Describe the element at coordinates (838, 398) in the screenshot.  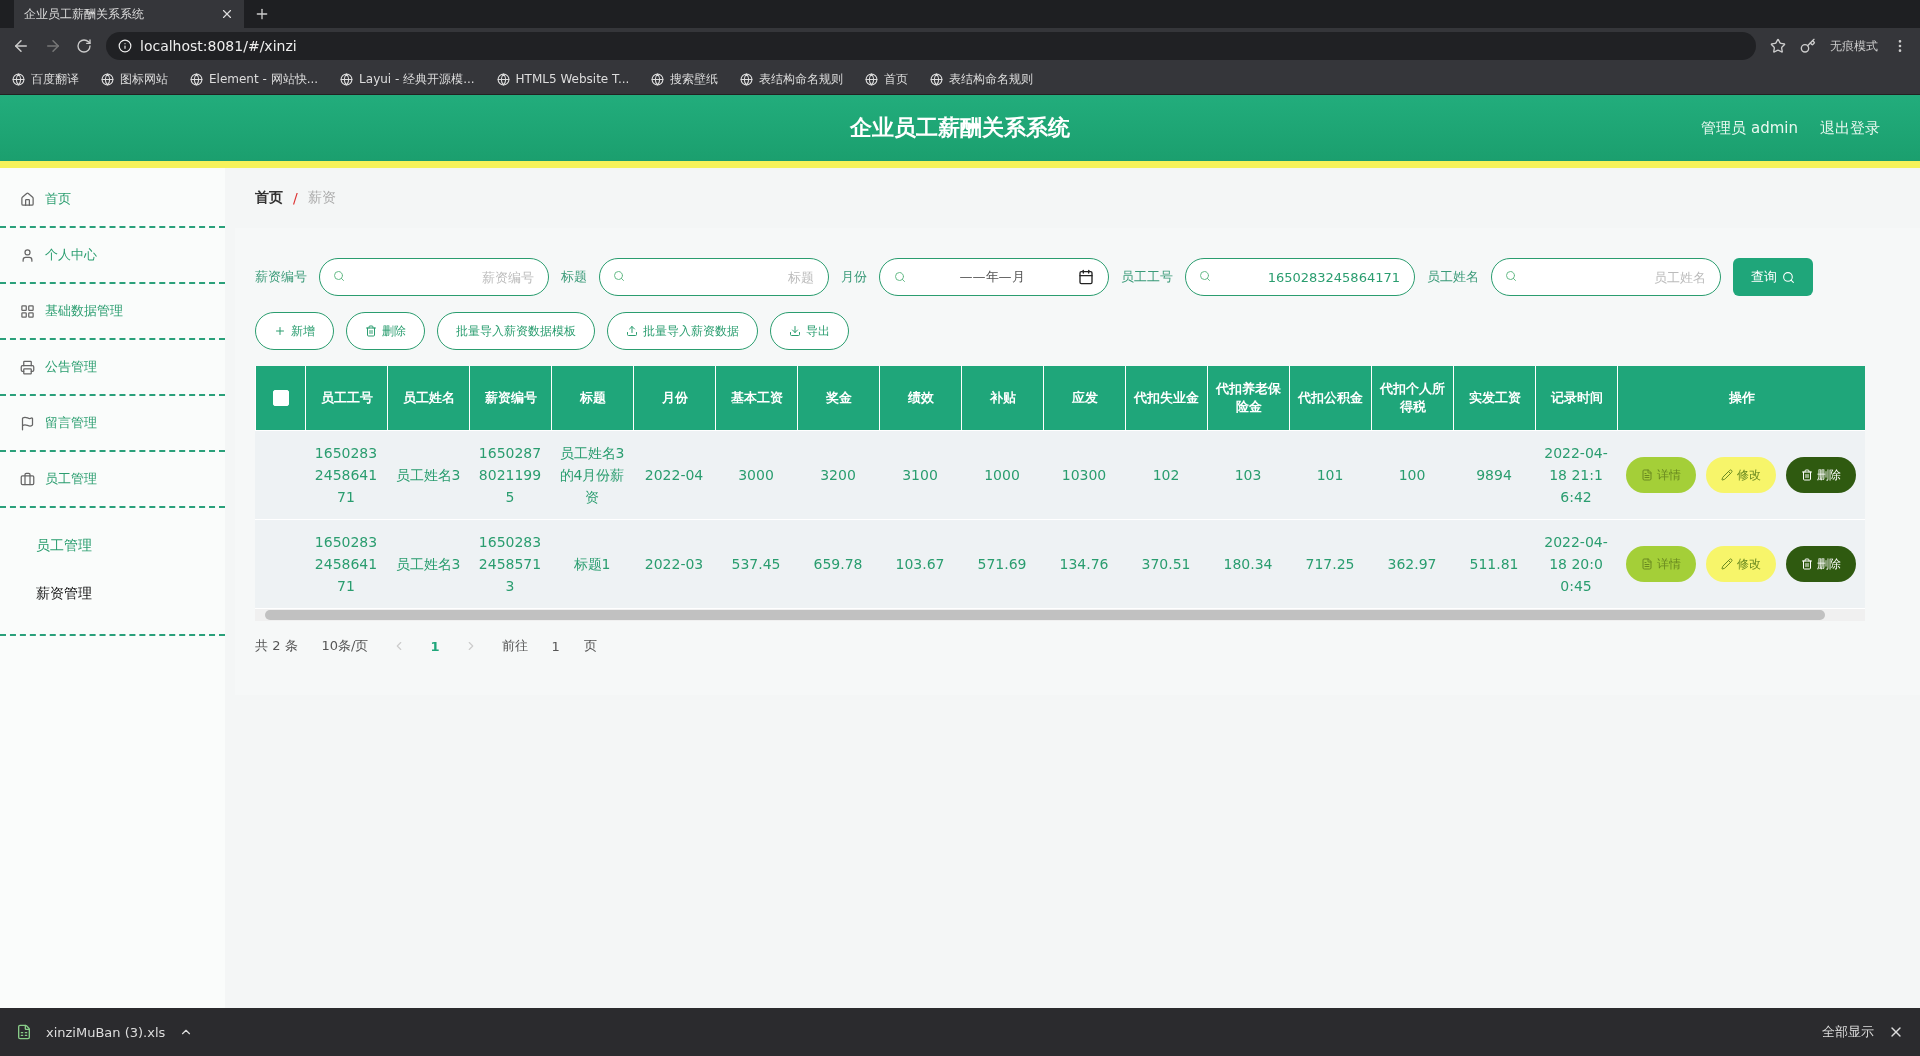
I see `column-header: 奖金` at that location.